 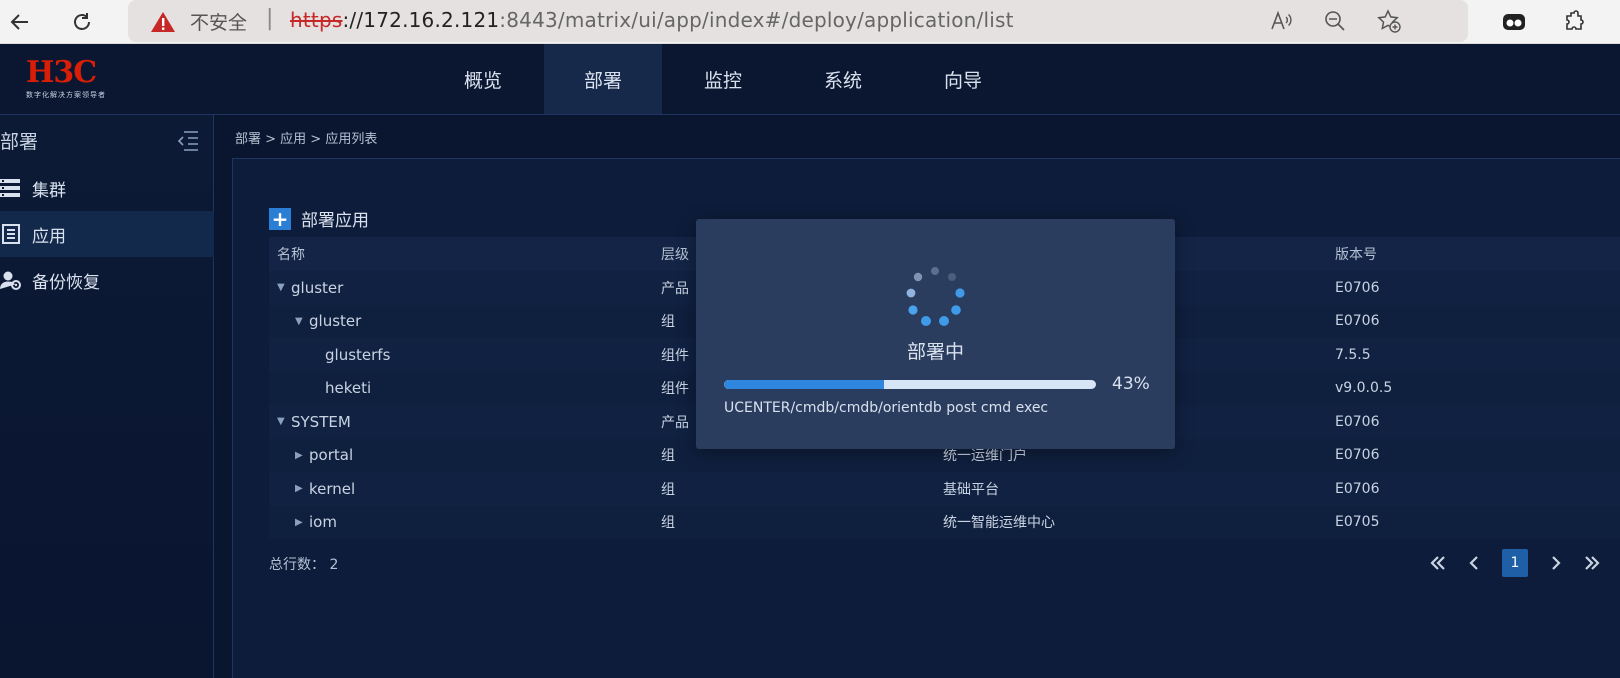 What do you see at coordinates (935, 300) in the screenshot?
I see `loading-spinner-icon` at bounding box center [935, 300].